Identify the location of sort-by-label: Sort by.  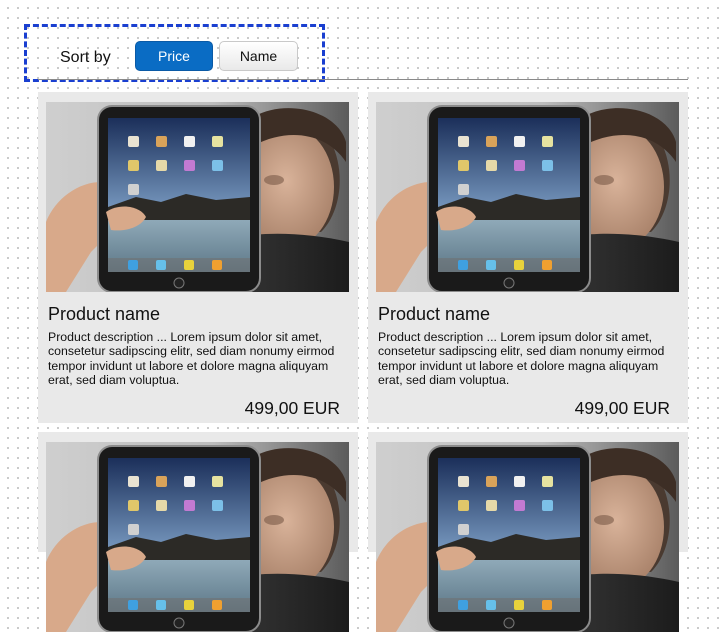
(85, 57).